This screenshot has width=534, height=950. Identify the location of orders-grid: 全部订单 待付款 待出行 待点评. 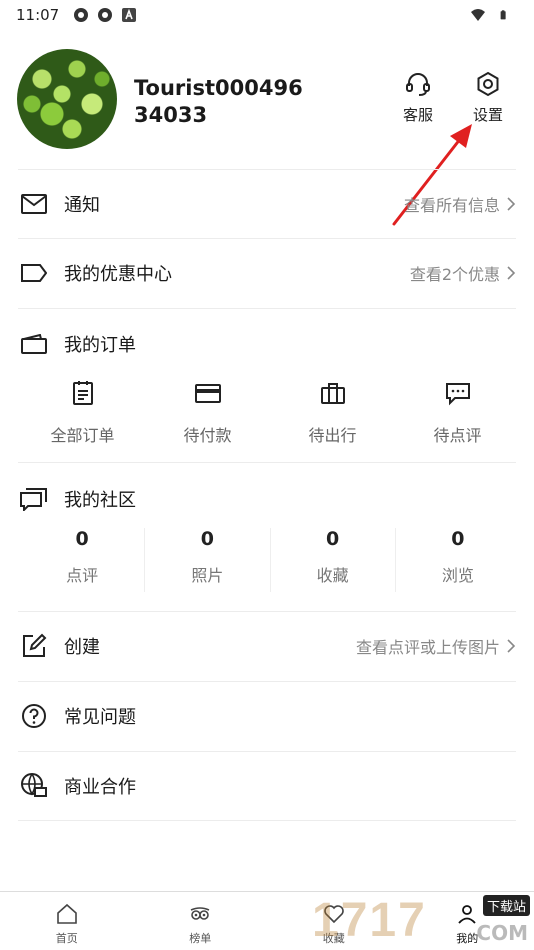
(270, 412).